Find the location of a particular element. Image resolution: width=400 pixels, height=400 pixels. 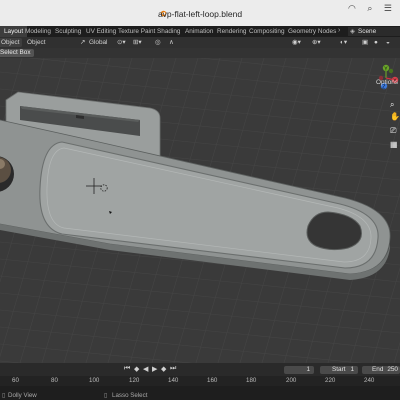

gizmo-toggle-icon: ⊕▾ is located at coordinates (316, 42).